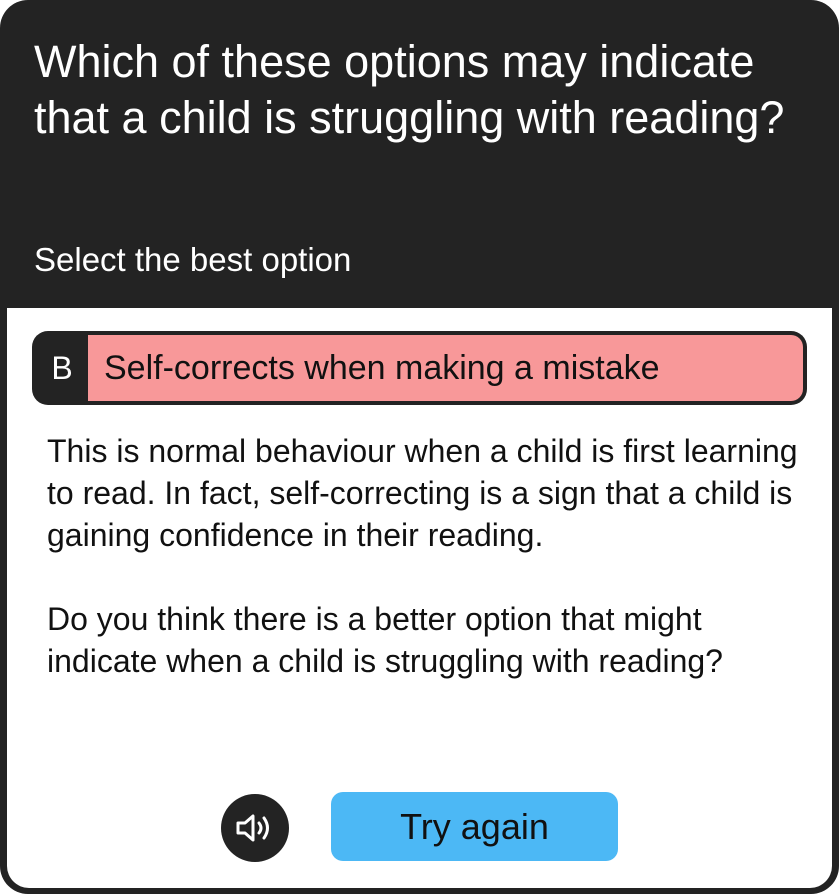  I want to click on audio-button, so click(255, 828).